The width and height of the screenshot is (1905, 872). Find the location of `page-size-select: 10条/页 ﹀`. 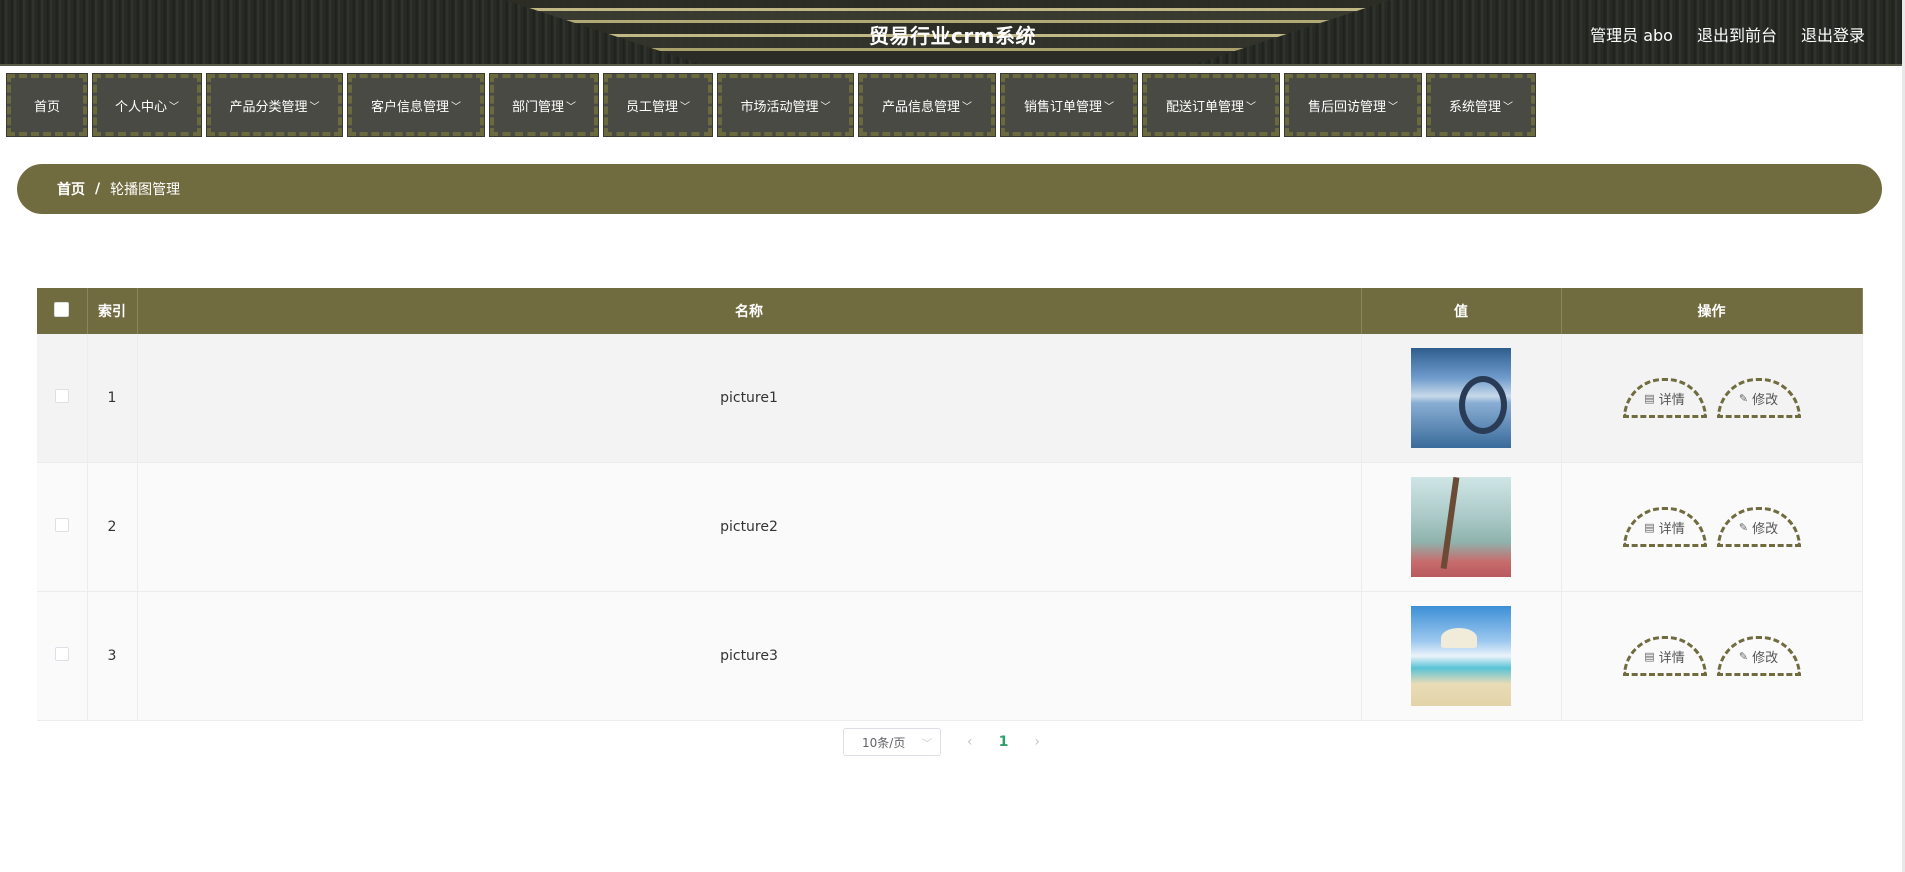

page-size-select: 10条/页 ﹀ is located at coordinates (892, 742).